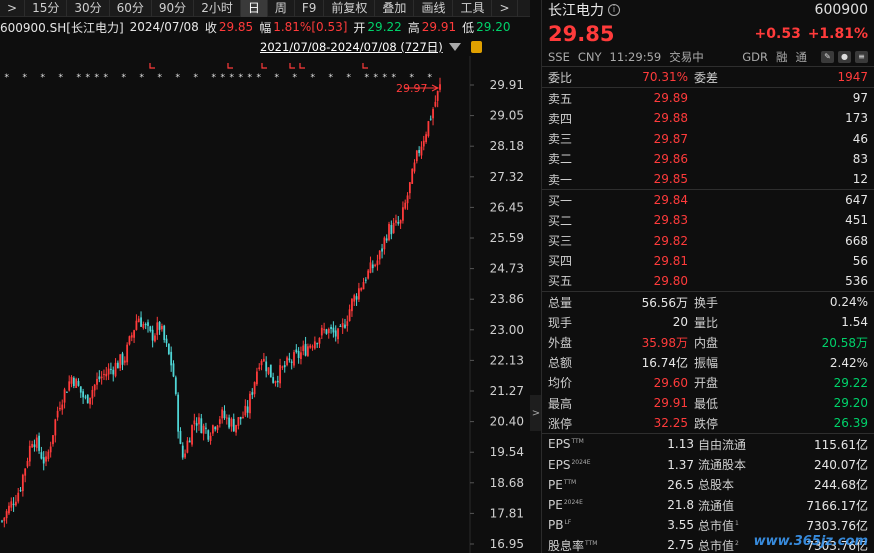  I want to click on toolbar-item-11: 画线, so click(434, 8).